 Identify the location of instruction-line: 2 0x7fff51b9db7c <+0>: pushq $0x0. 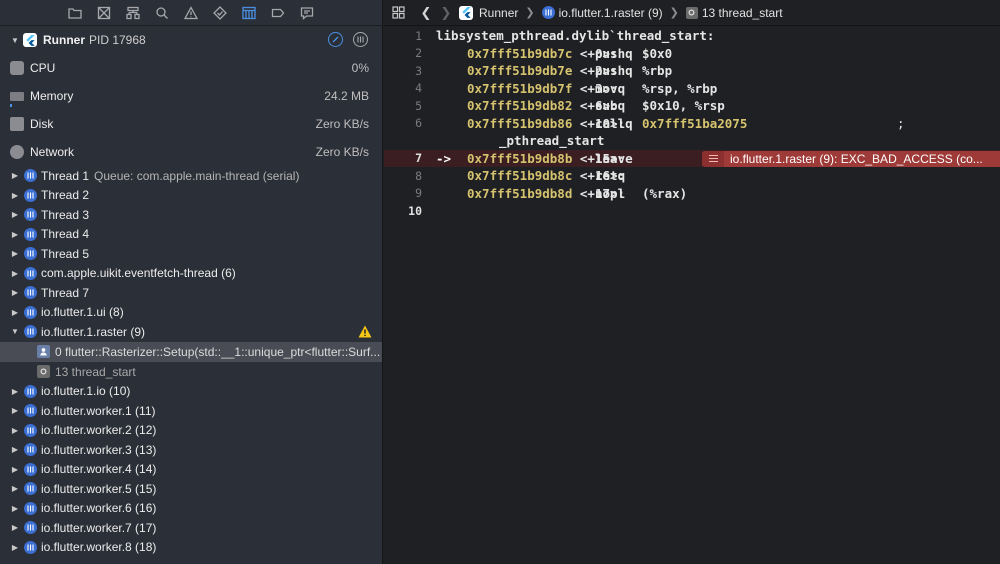
(692, 54).